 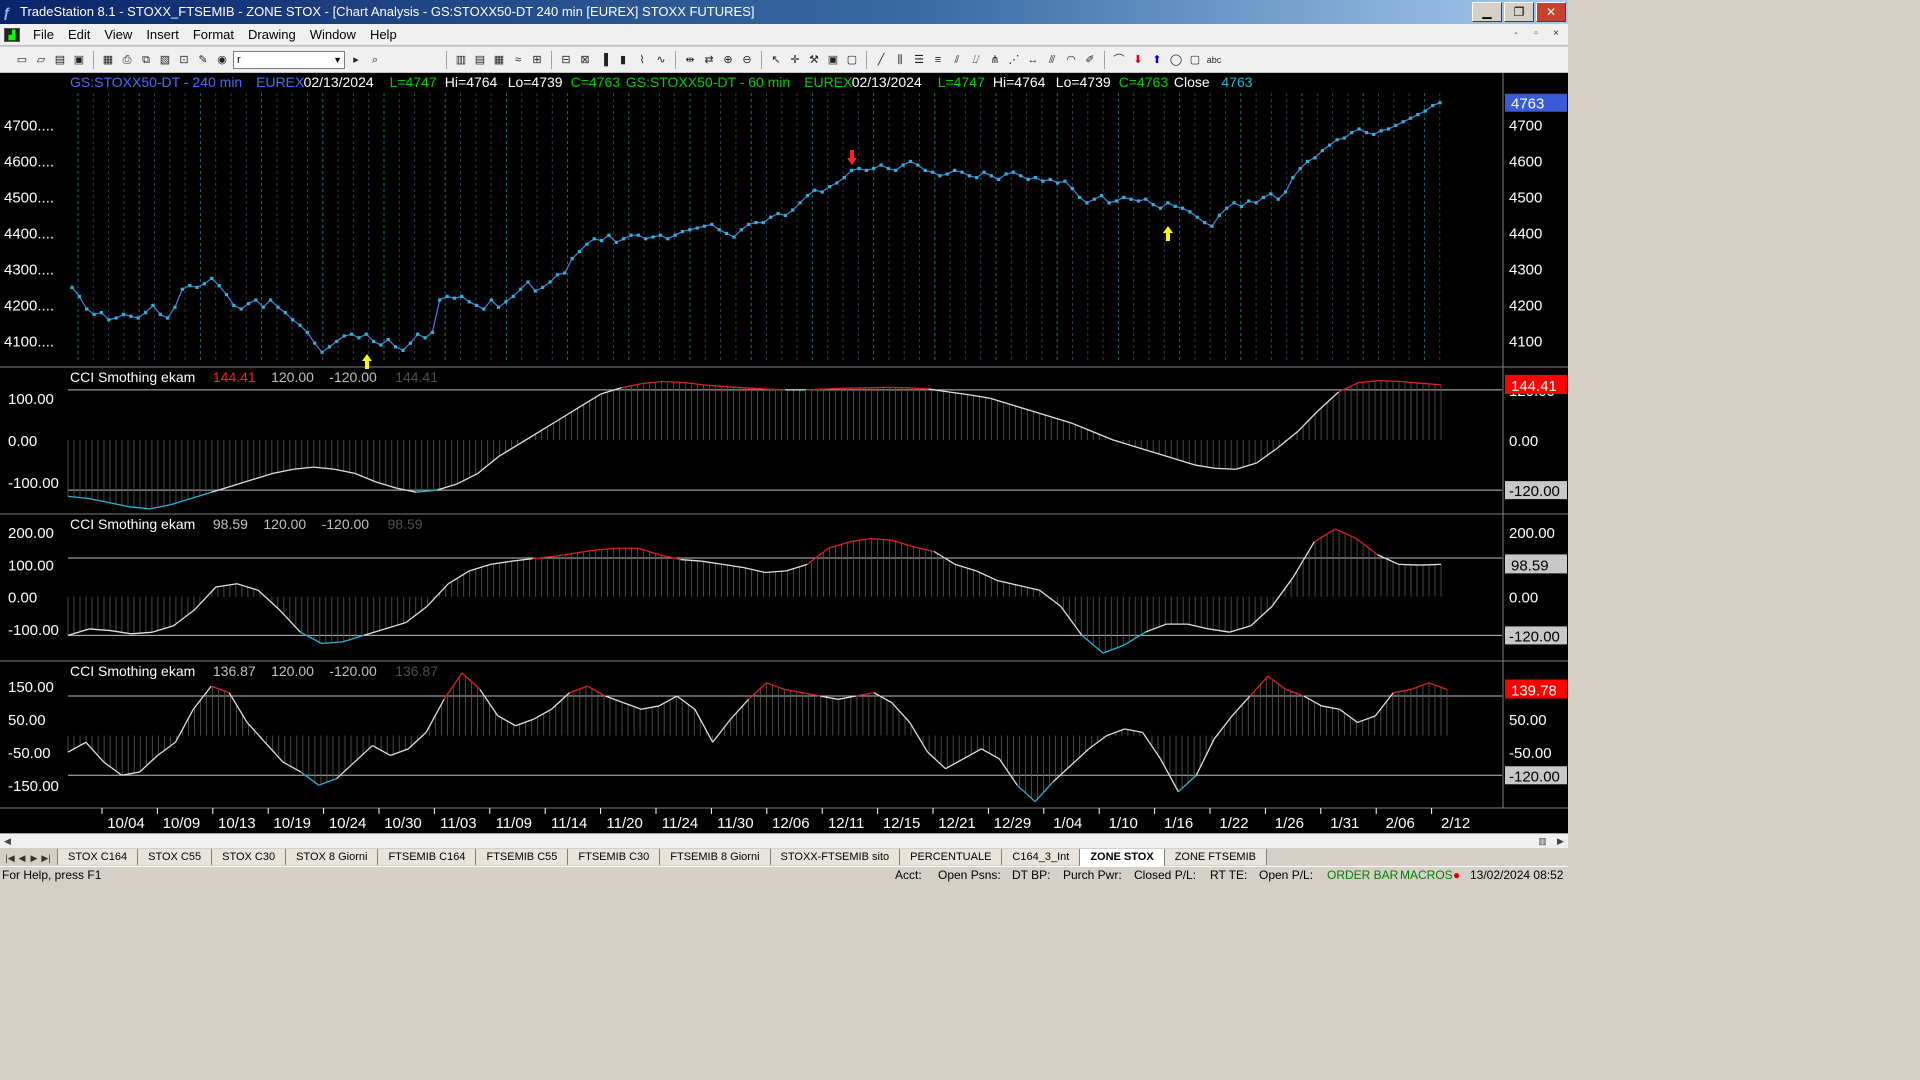 I want to click on horizontal-scrollbar: ◀ ▥ ▶, so click(x=784, y=840).